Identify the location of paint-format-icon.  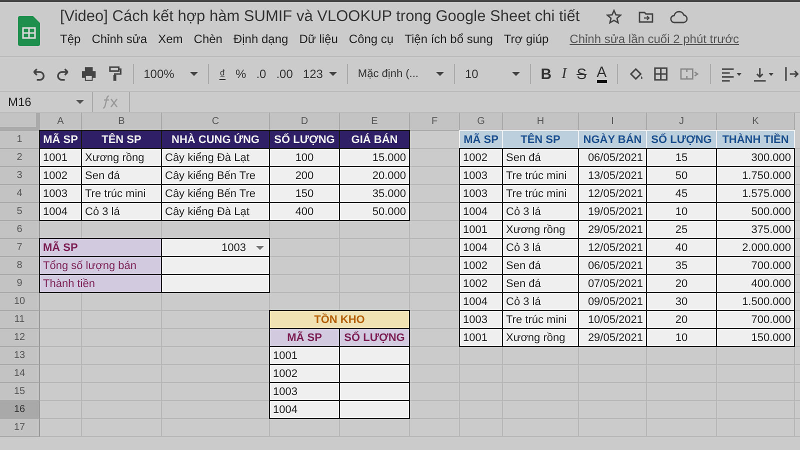
(114, 74).